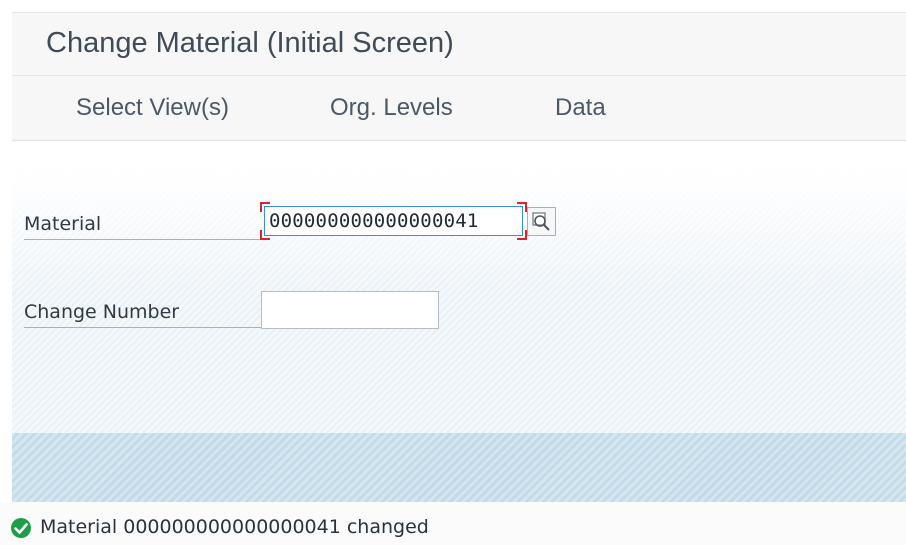 This screenshot has width=906, height=545. I want to click on change-number-input, so click(350, 310).